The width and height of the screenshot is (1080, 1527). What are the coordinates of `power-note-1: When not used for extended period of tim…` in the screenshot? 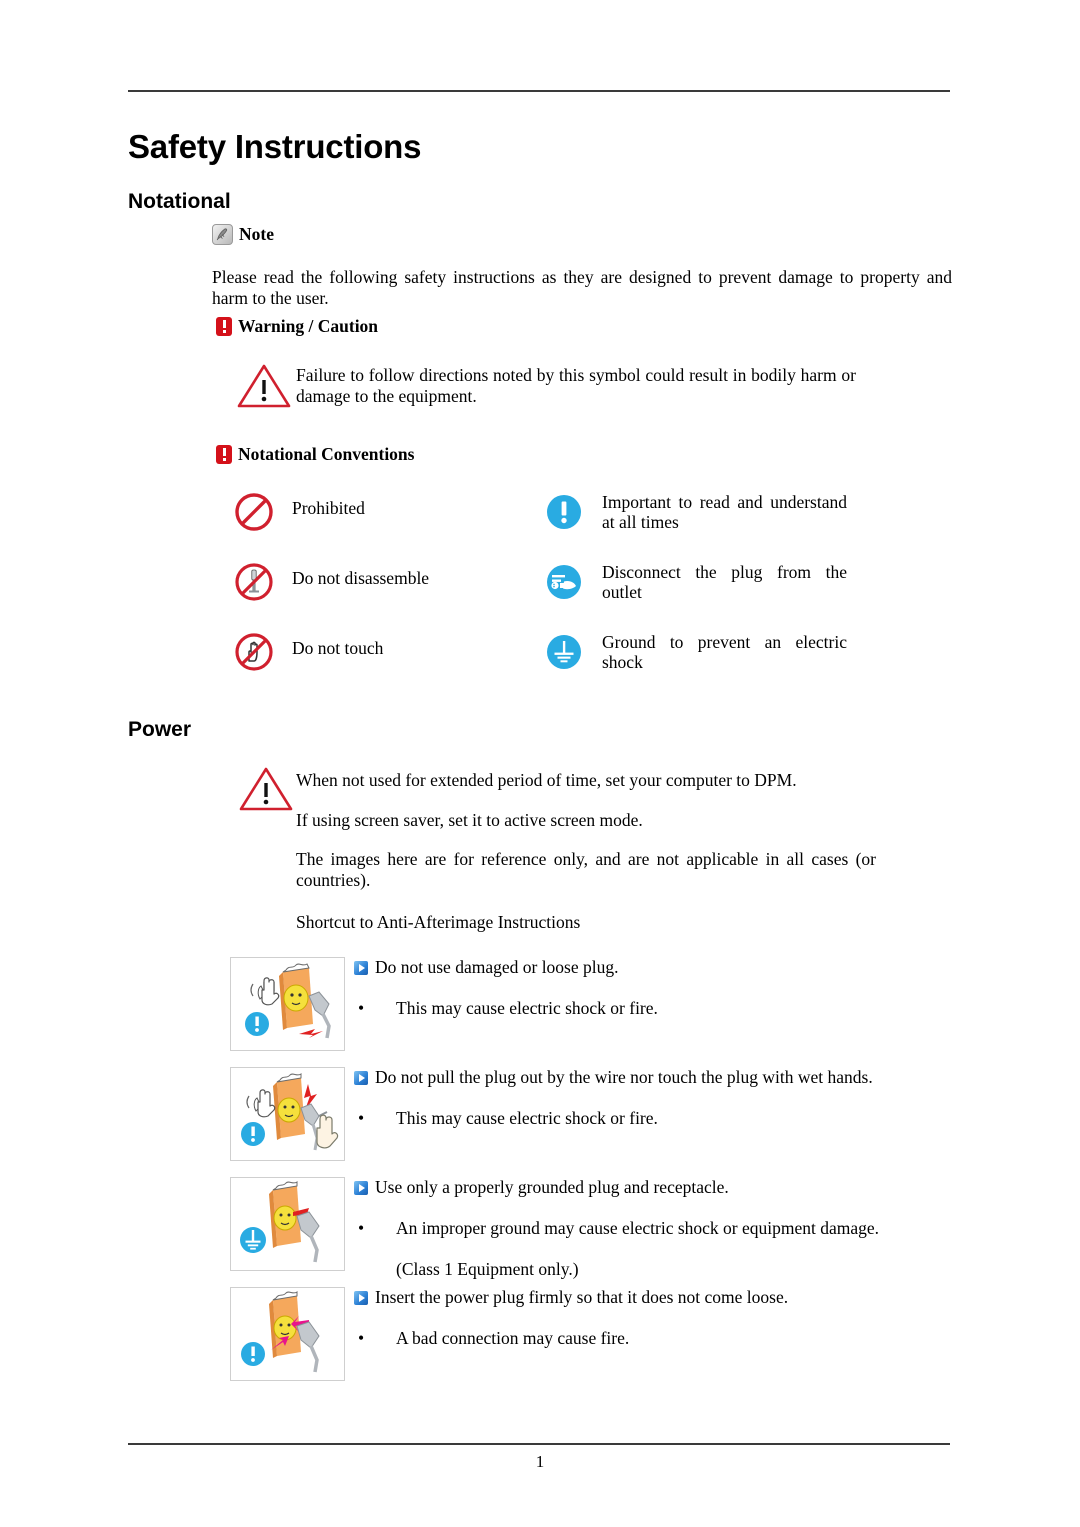 It's located at (546, 780).